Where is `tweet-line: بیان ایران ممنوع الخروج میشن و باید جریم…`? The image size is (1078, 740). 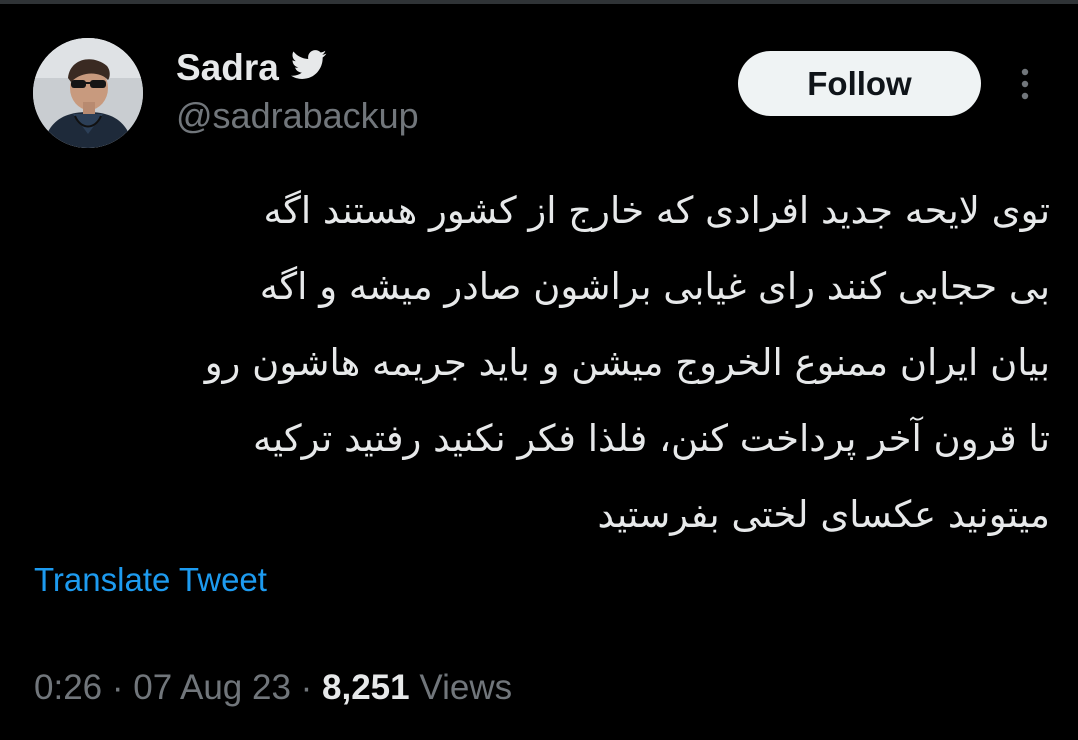 tweet-line: بیان ایران ممنوع الخروج میشن و باید جریم… is located at coordinates (627, 362).